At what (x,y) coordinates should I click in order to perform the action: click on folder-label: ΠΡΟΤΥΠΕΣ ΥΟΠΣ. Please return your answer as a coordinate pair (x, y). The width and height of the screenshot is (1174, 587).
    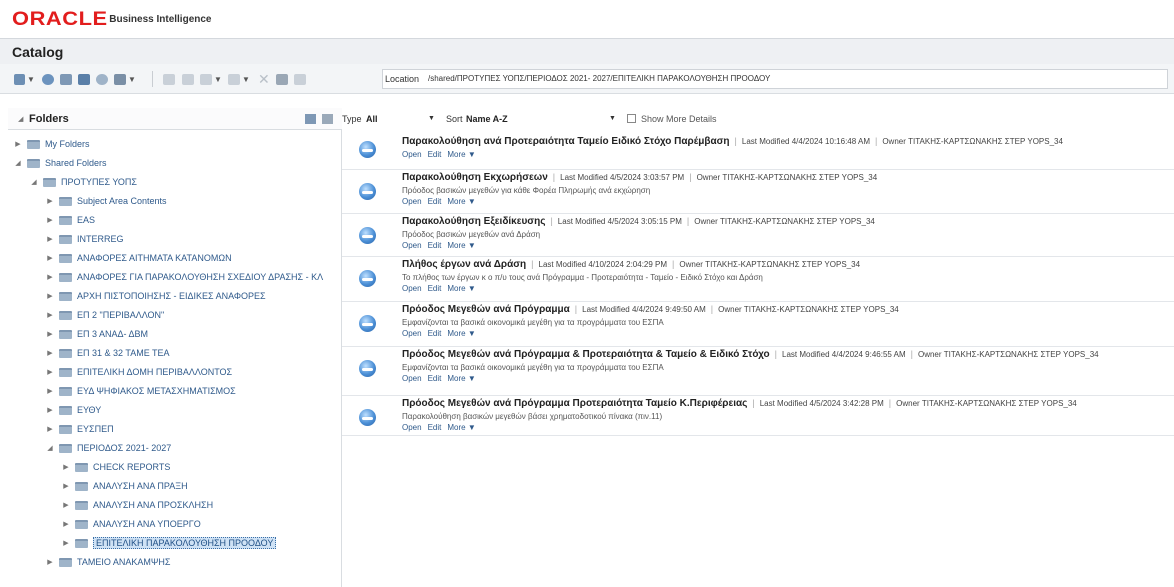
    Looking at the image, I should click on (99, 182).